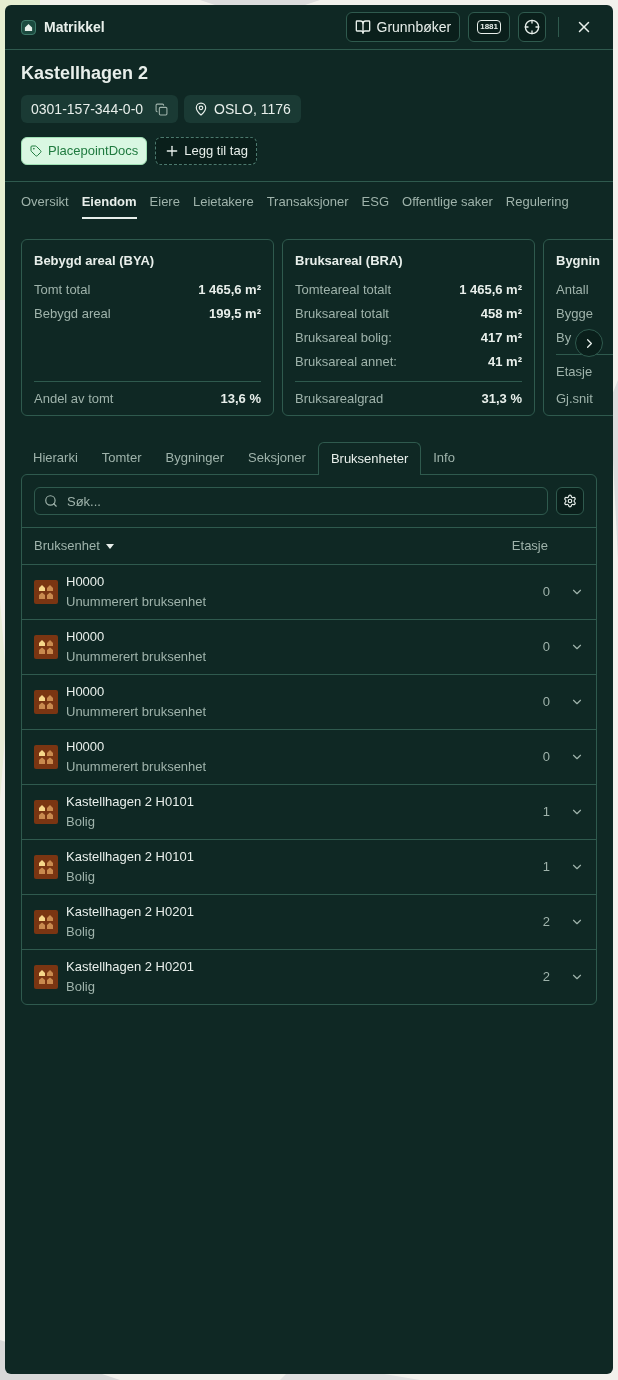 This screenshot has height=1380, width=618. I want to click on tab: Eiendom, so click(109, 200).